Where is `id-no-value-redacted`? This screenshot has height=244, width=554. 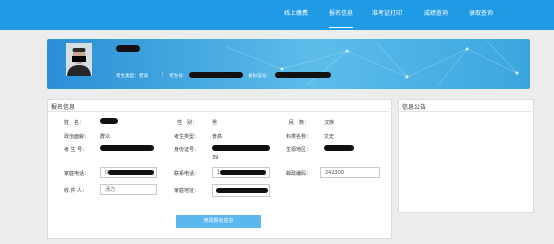 id-no-value-redacted is located at coordinates (241, 148).